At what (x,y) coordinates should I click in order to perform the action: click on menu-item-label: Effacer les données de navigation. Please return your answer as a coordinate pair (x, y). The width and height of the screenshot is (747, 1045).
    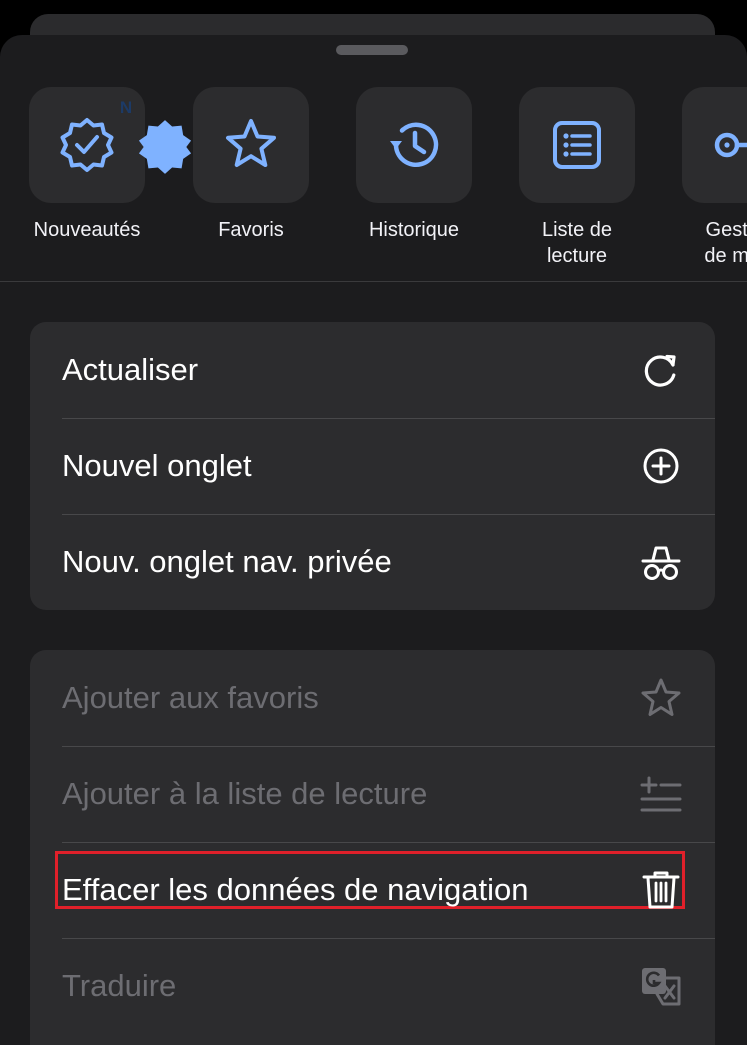
    Looking at the image, I should click on (295, 889).